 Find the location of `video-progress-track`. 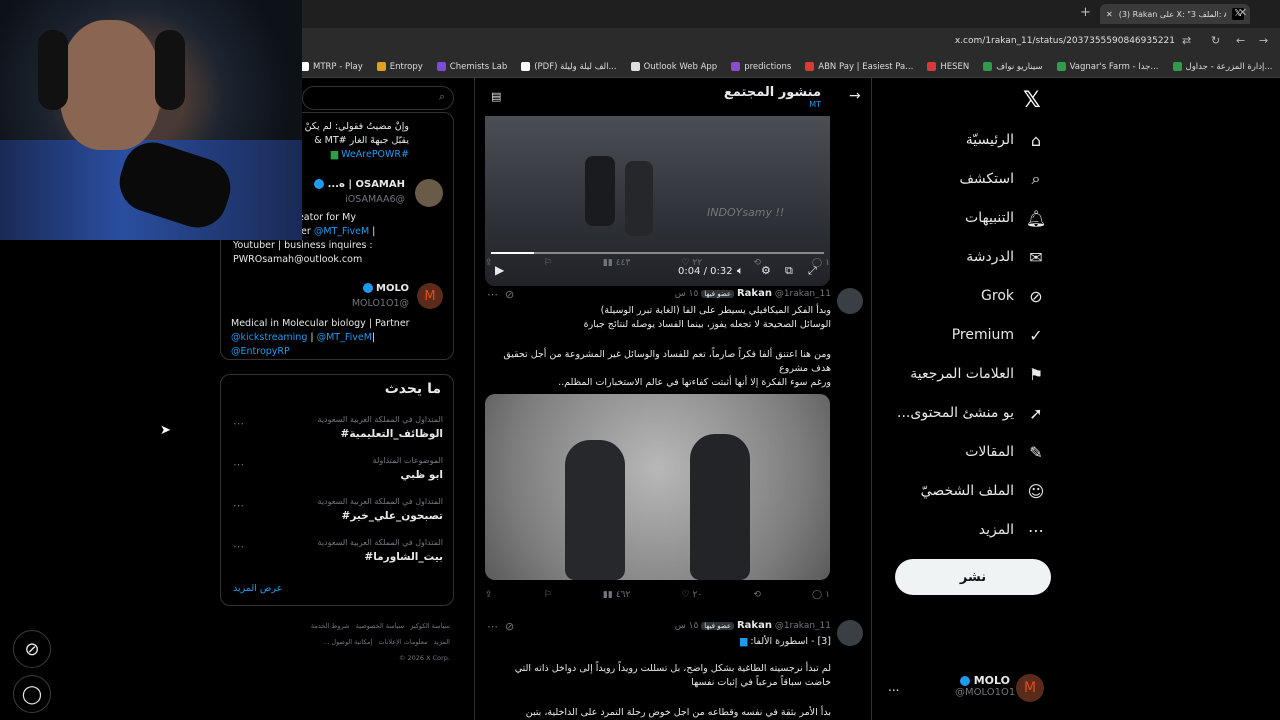

video-progress-track is located at coordinates (657, 253).